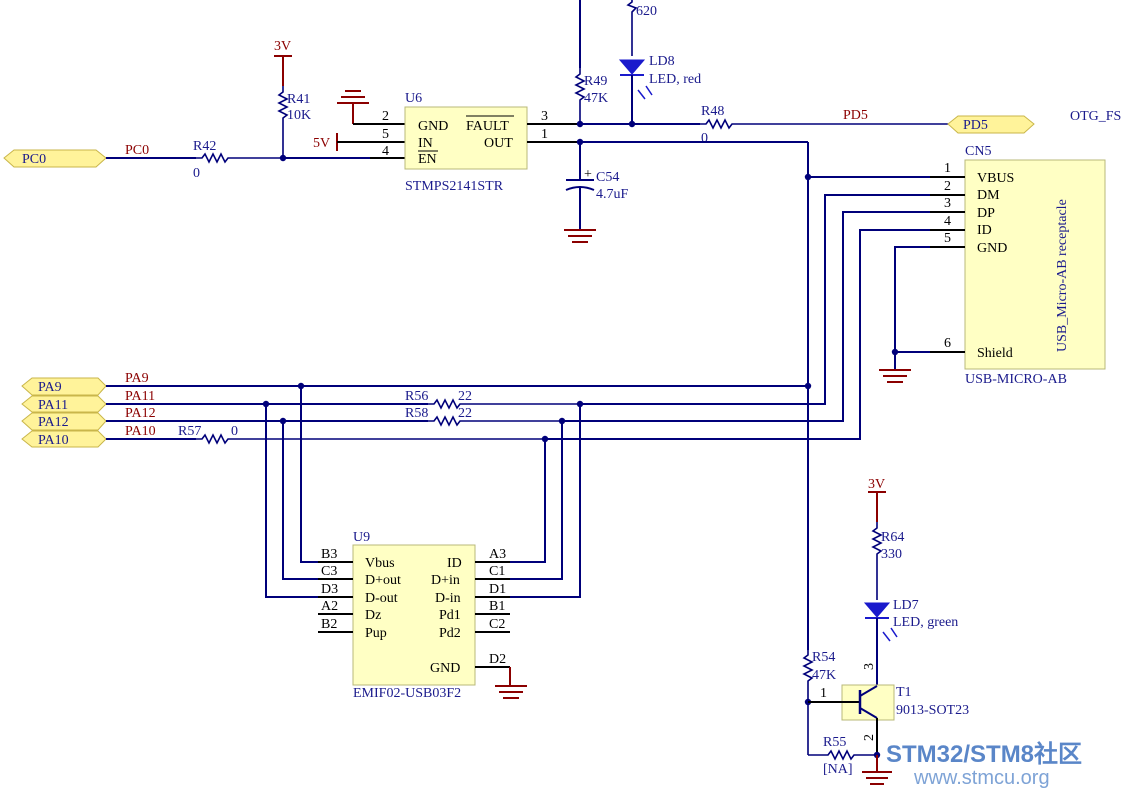  Describe the element at coordinates (588, 174) in the screenshot. I see `c54-polarity: +` at that location.